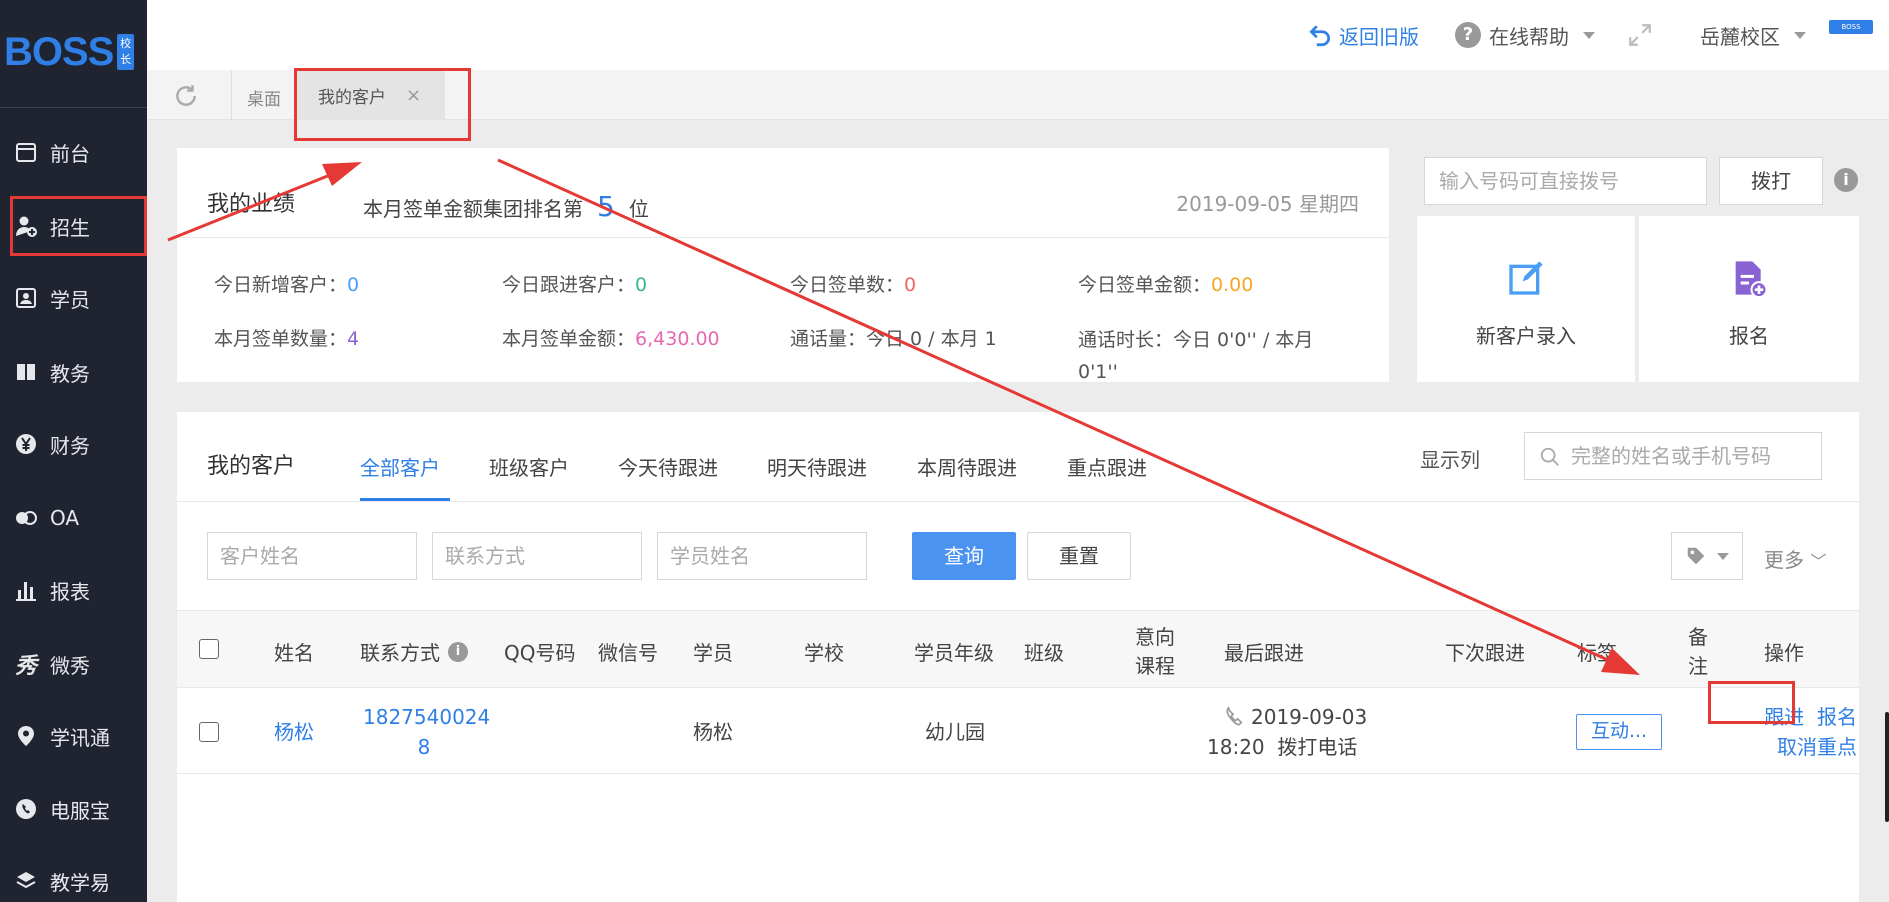 This screenshot has height=902, width=1889. I want to click on scrollbar, so click(1887, 767).